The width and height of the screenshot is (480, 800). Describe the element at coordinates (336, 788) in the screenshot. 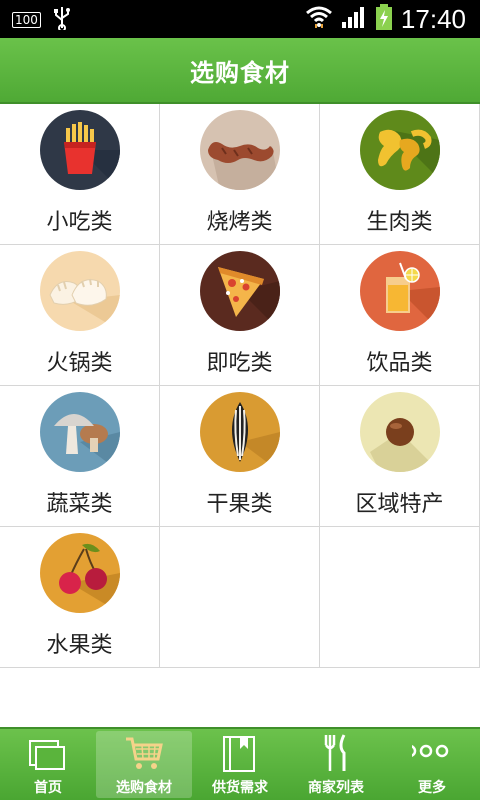

I see `nav-label: 商家列表` at that location.